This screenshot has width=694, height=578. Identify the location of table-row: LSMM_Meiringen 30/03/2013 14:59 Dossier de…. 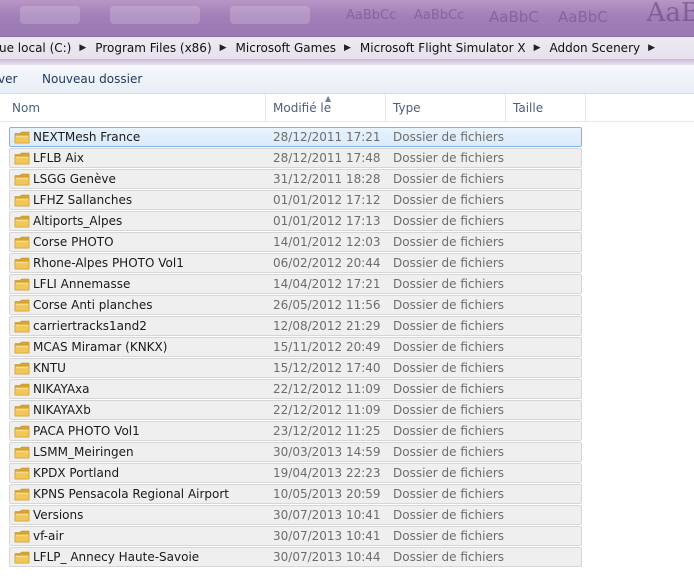
(295, 452).